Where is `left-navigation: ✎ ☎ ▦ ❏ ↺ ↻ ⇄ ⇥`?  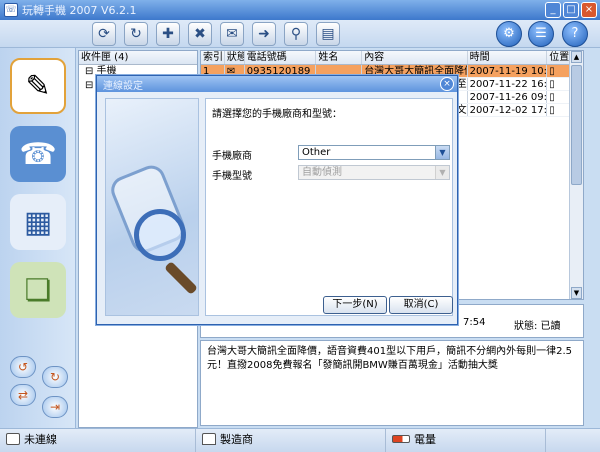 left-navigation: ✎ ☎ ▦ ❏ ↺ ↻ ⇄ ⇥ is located at coordinates (38, 238).